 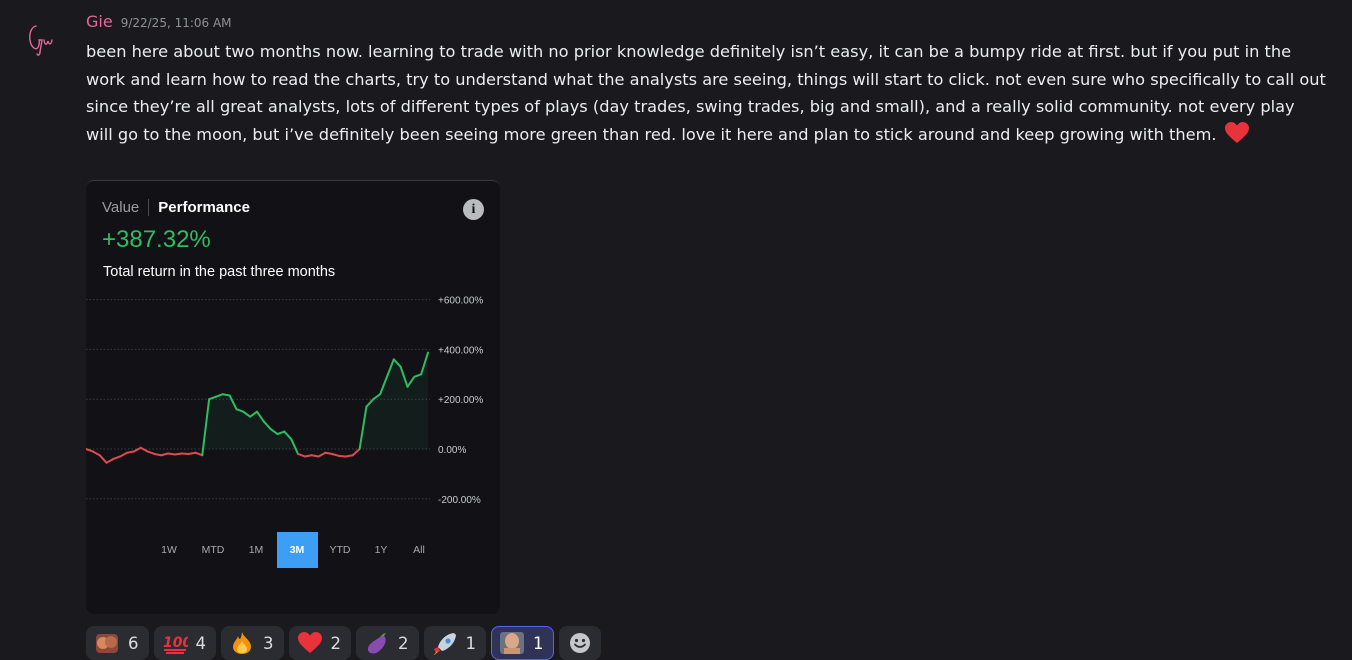 What do you see at coordinates (444, 644) in the screenshot?
I see `rocket-emoji` at bounding box center [444, 644].